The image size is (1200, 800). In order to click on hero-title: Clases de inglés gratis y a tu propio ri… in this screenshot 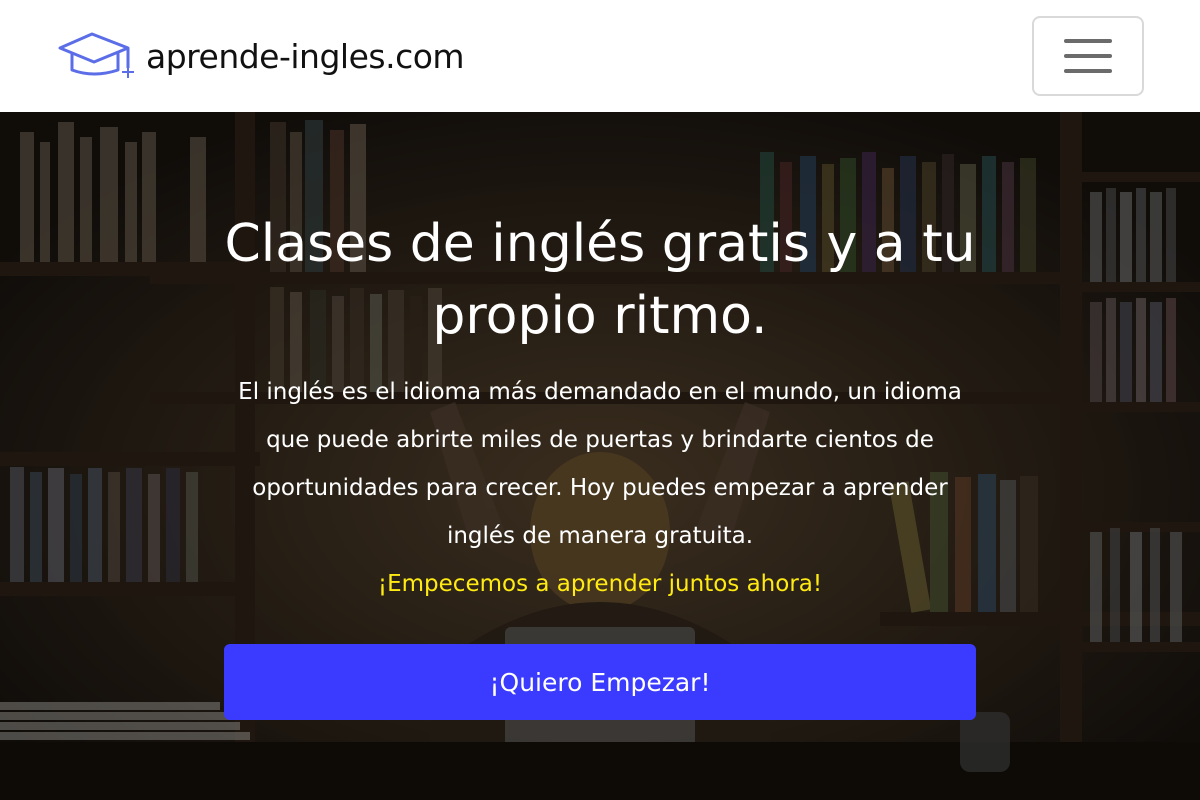, I will do `click(600, 280)`.